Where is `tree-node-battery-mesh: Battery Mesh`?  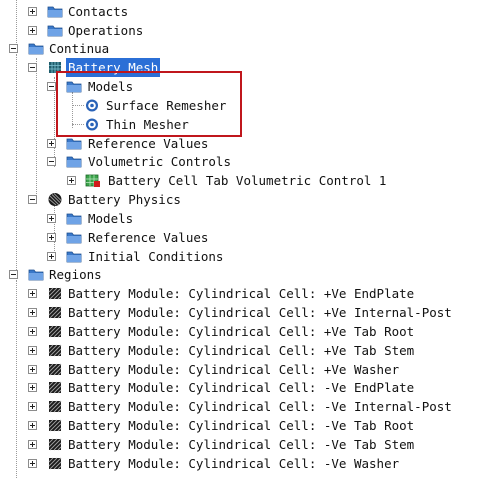 tree-node-battery-mesh: Battery Mesh is located at coordinates (250, 67).